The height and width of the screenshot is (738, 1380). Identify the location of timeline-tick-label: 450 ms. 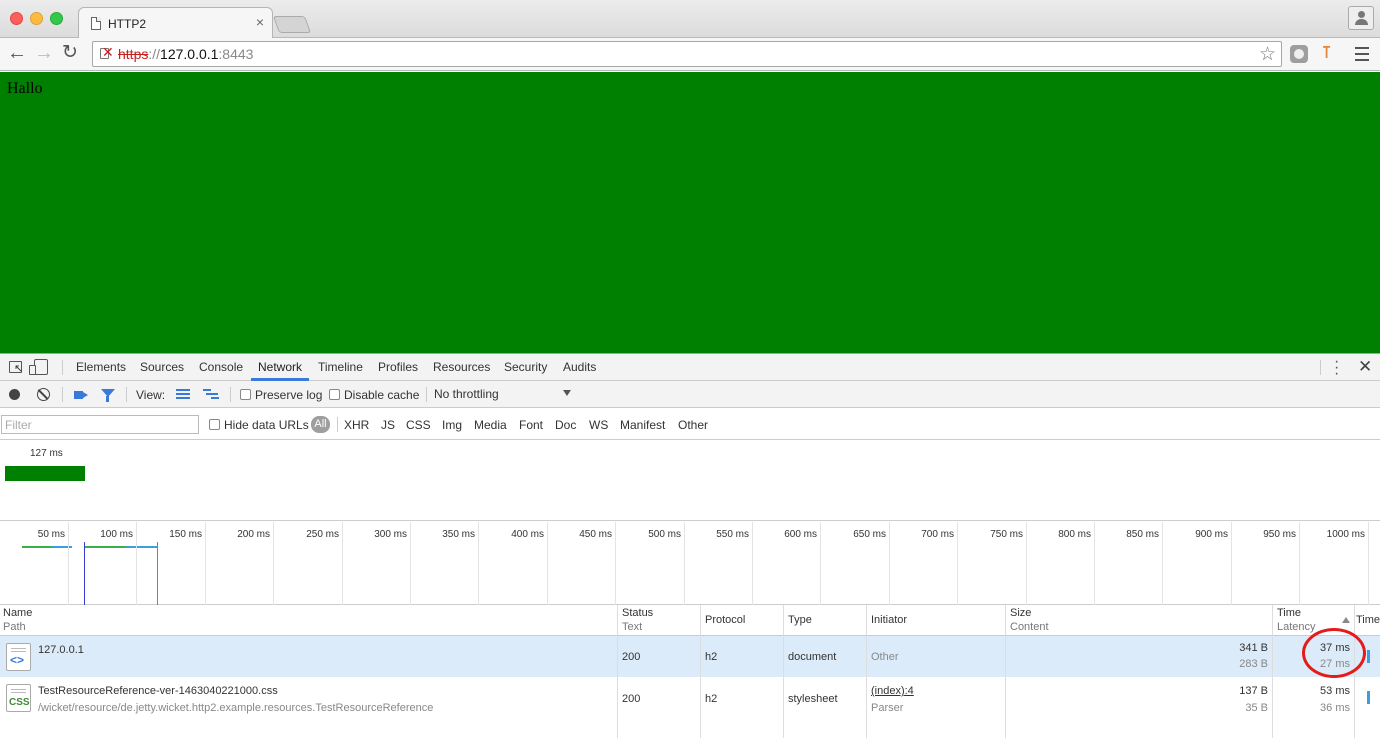
(595, 534).